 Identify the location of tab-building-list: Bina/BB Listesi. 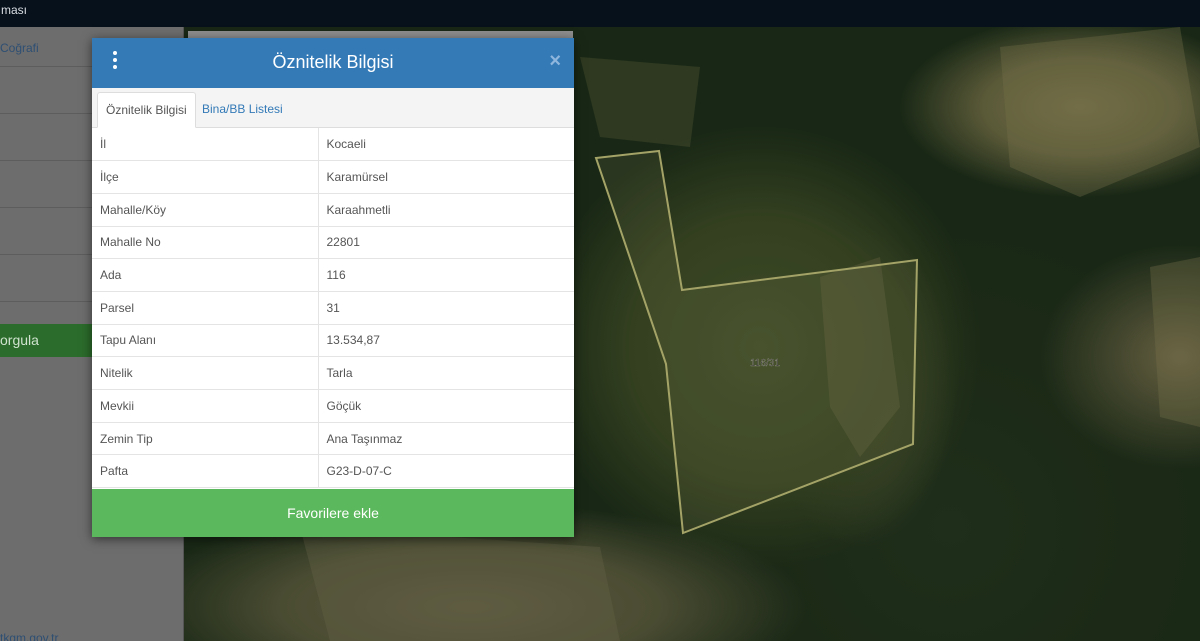
(242, 110).